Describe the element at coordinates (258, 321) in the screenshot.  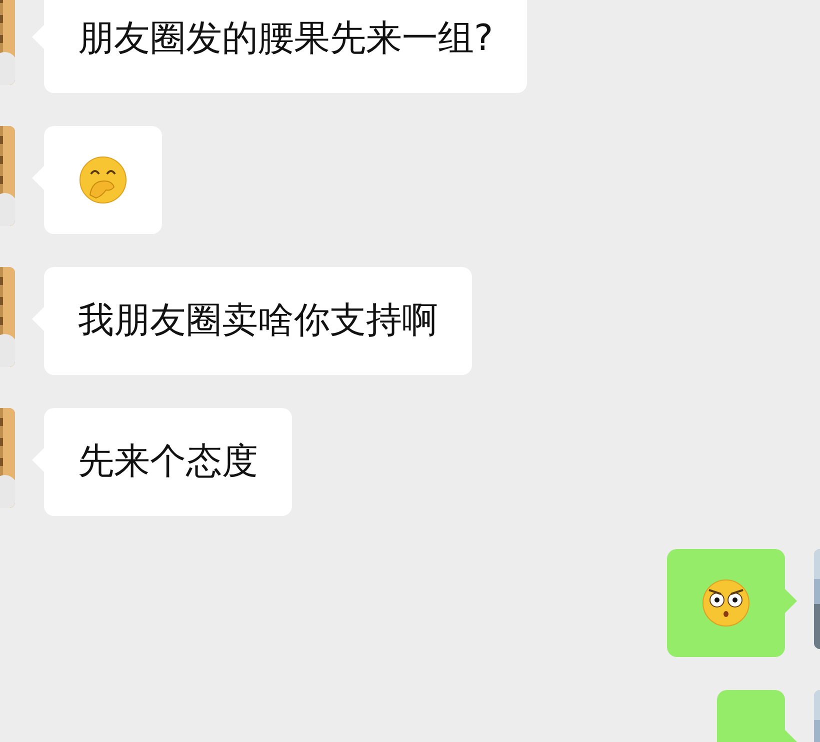
I see `message-bubble: 我朋友圈卖啥你支持啊` at that location.